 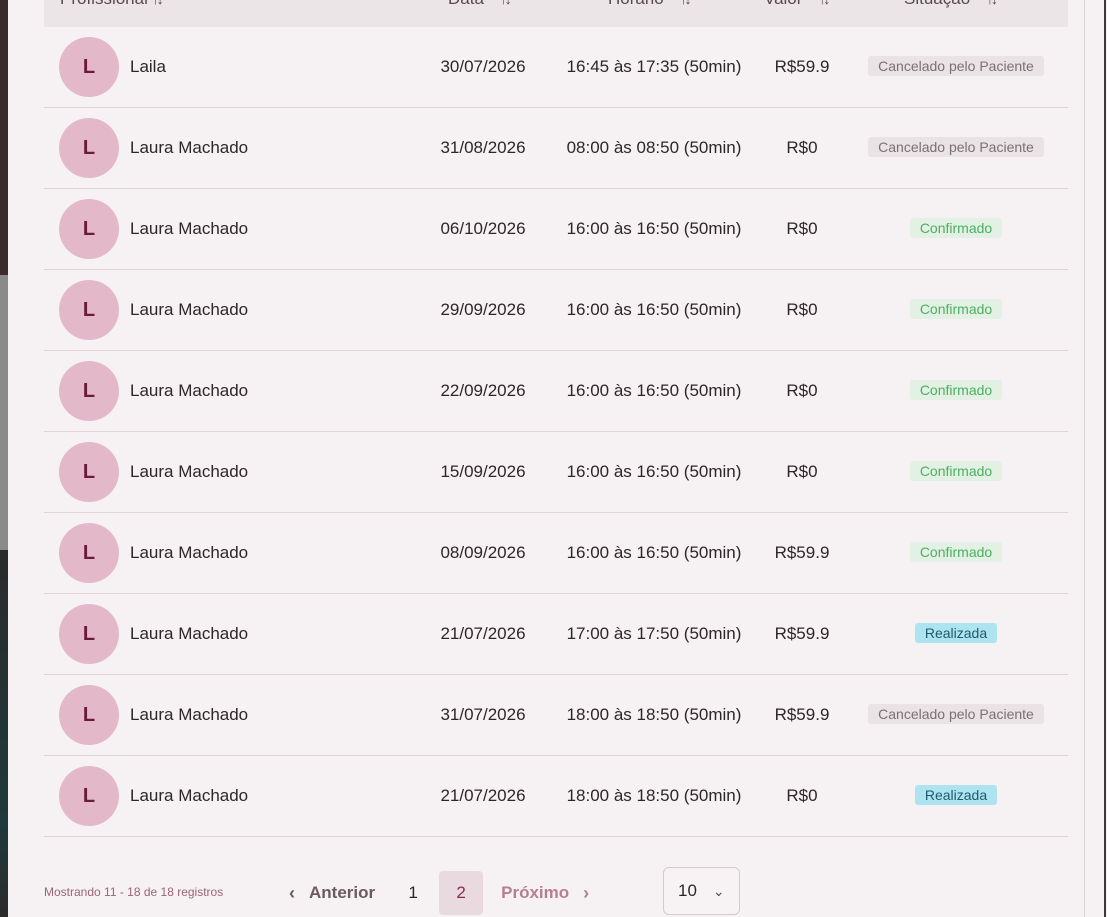 I want to click on appointment-date: 08/09/2026, so click(x=483, y=552).